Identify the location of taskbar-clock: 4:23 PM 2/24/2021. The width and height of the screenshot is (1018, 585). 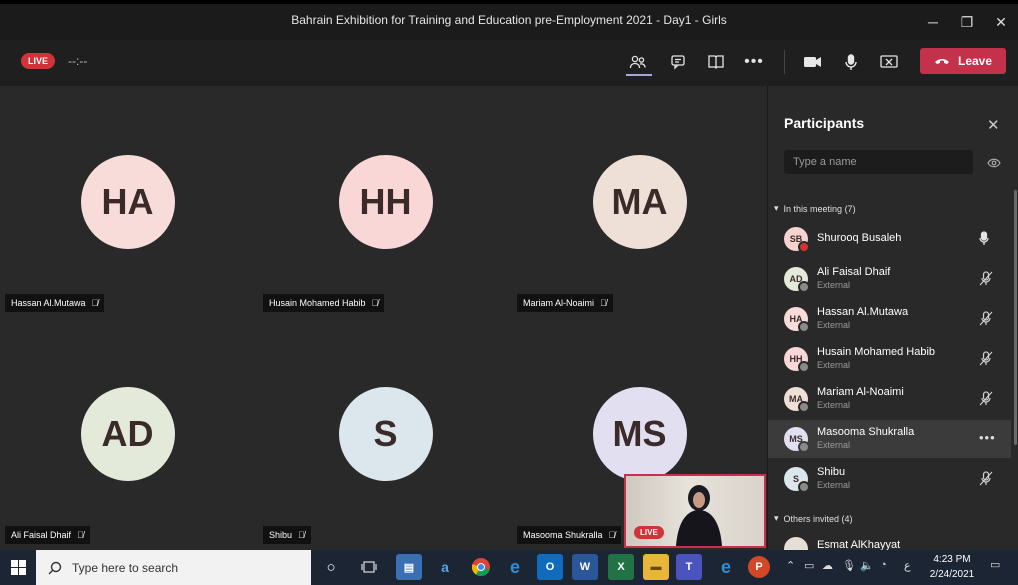
(952, 567).